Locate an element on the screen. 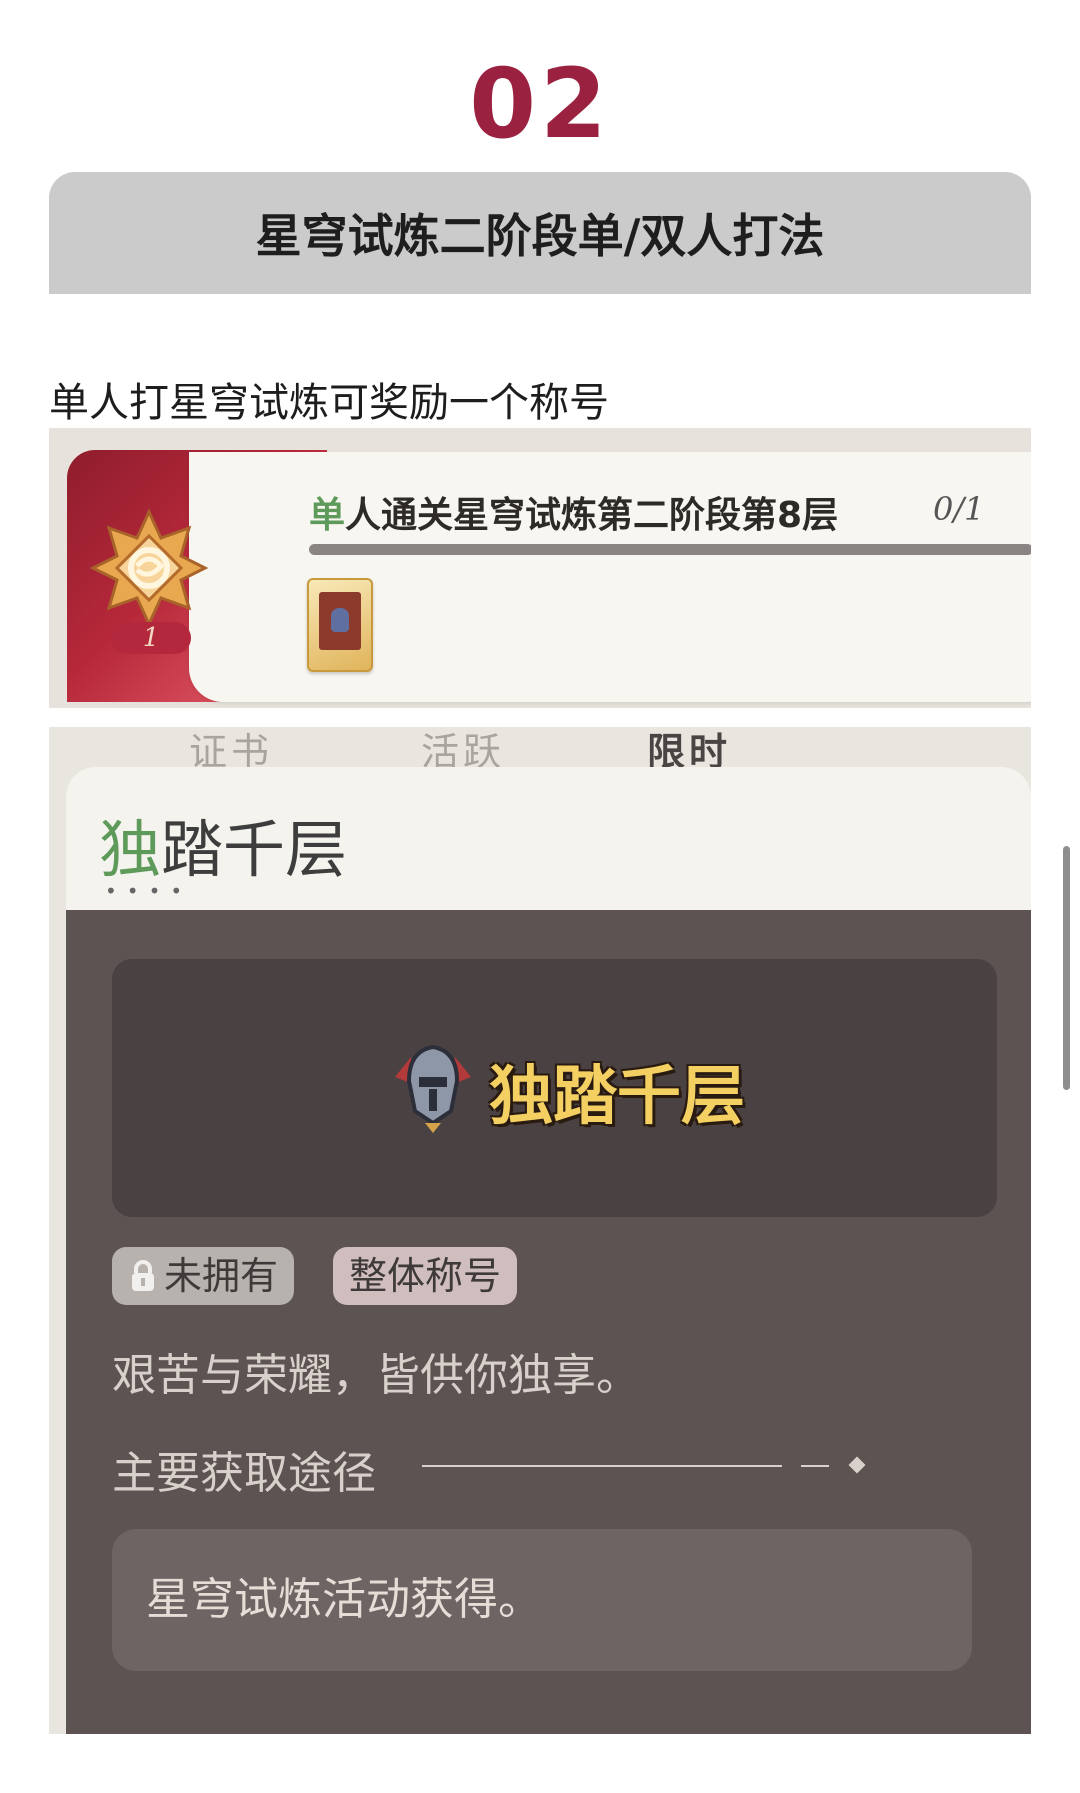 The image size is (1080, 1793). helmet-icon is located at coordinates (433, 1088).